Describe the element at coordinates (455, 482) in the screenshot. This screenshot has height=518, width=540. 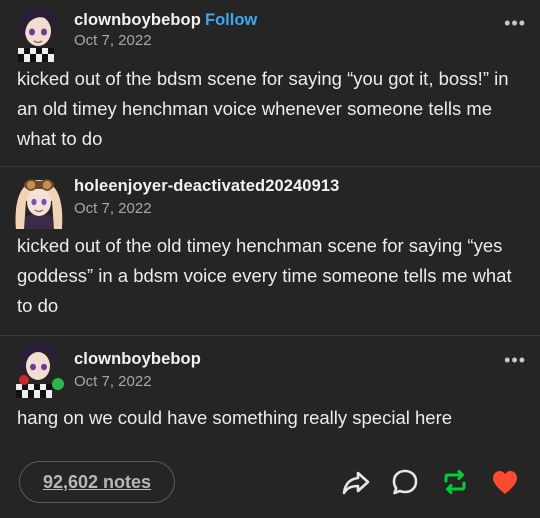
I see `reblog-icon` at that location.